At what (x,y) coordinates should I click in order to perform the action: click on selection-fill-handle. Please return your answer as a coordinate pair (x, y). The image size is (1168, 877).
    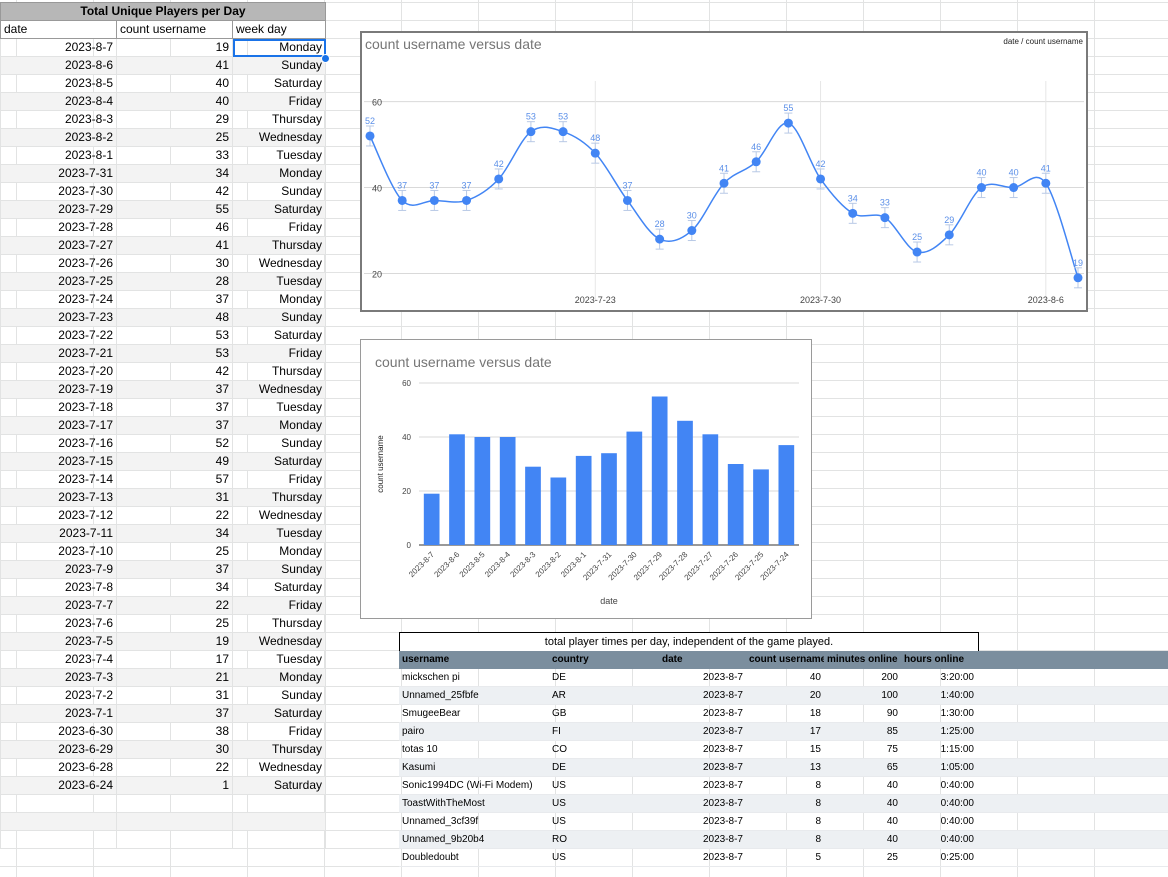
    Looking at the image, I should click on (325, 58).